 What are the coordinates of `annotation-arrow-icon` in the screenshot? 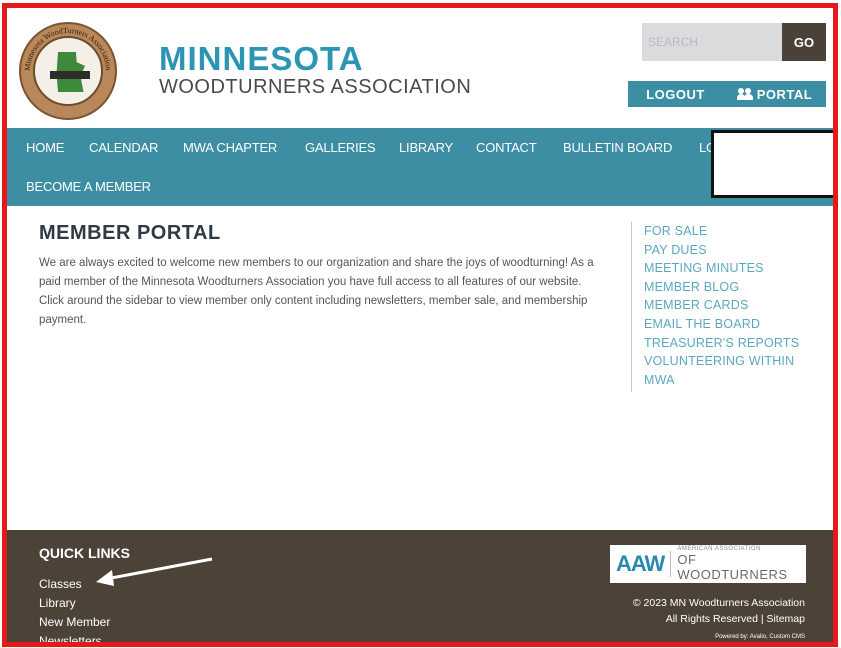 It's located at (154, 571).